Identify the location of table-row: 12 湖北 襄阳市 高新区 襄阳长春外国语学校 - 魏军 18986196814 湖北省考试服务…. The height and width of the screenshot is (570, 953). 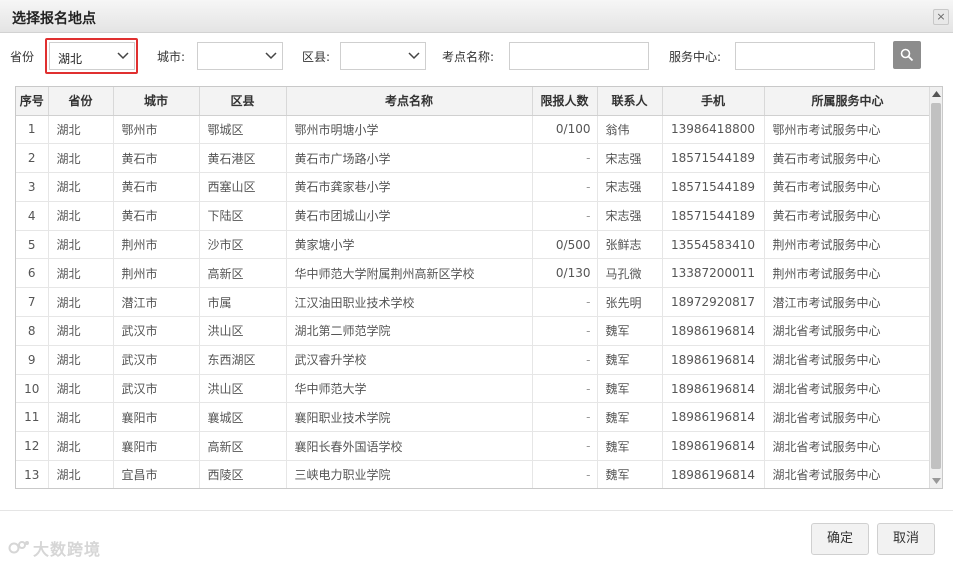
(474, 446).